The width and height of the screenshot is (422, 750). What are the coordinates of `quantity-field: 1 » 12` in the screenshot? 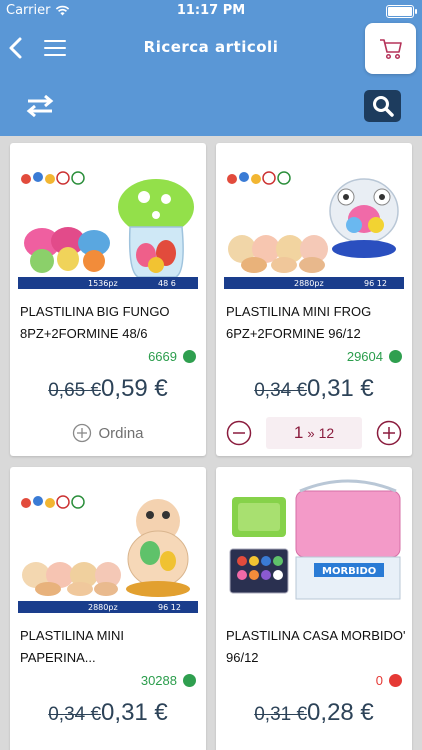 It's located at (314, 433).